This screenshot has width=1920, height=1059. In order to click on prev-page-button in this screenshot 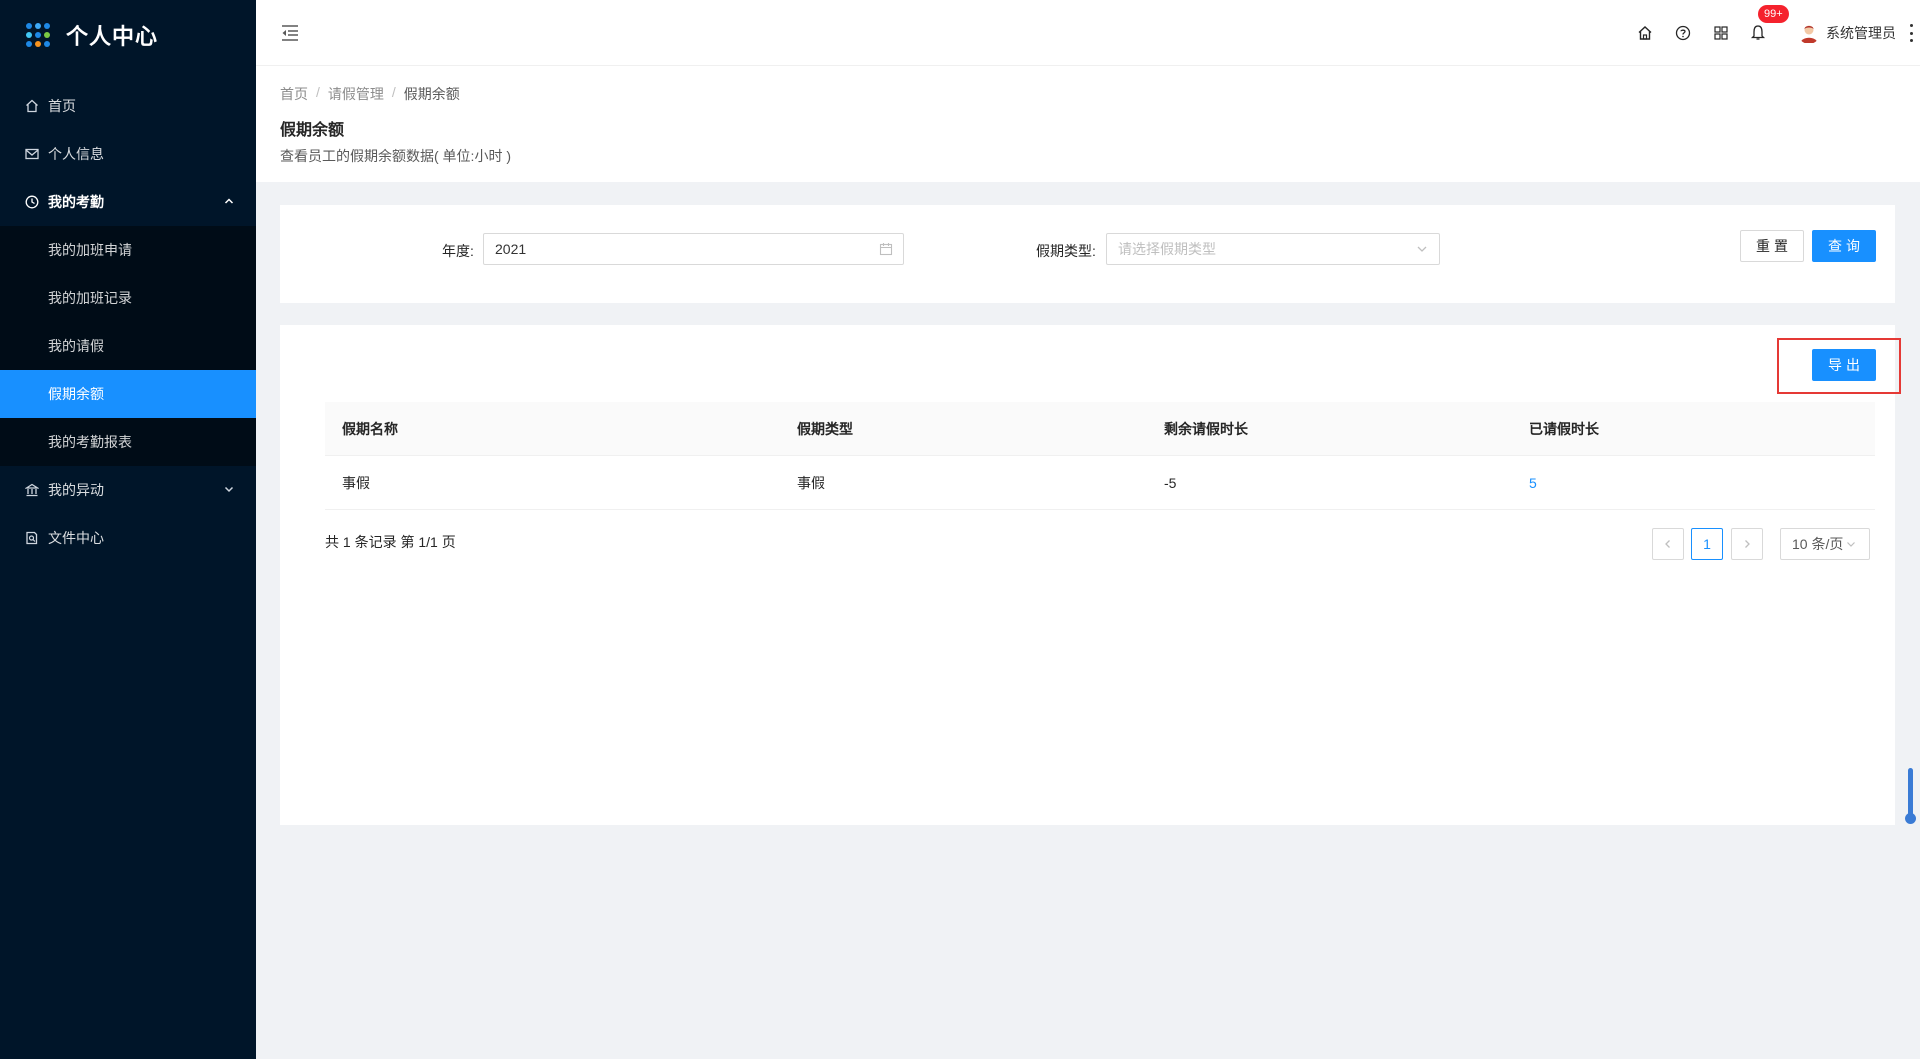, I will do `click(1668, 544)`.